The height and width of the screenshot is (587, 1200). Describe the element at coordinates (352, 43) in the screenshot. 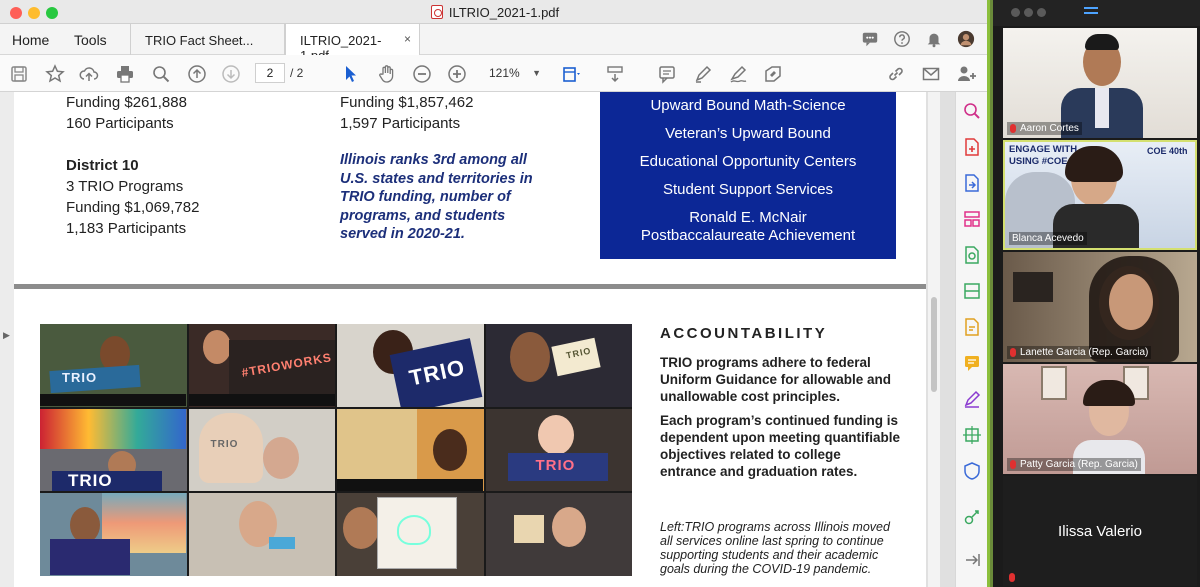

I see `tab-iltrio-pdf: ILTRIO_2021-1.pdf ×` at that location.